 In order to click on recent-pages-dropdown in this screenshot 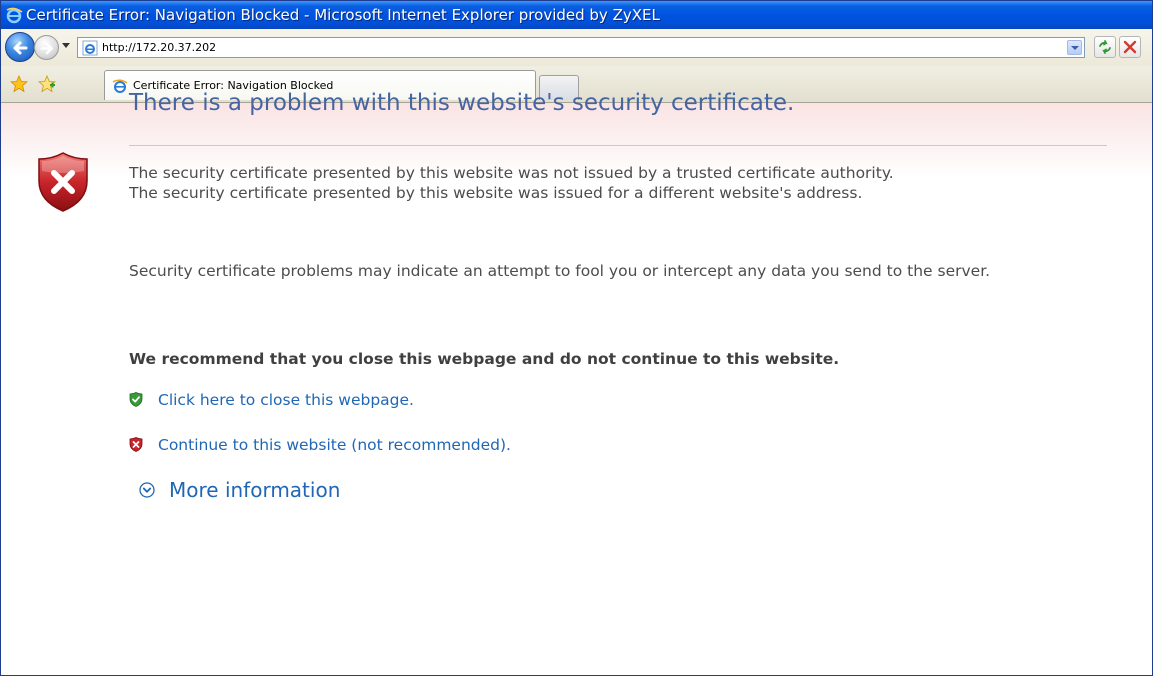, I will do `click(66, 45)`.